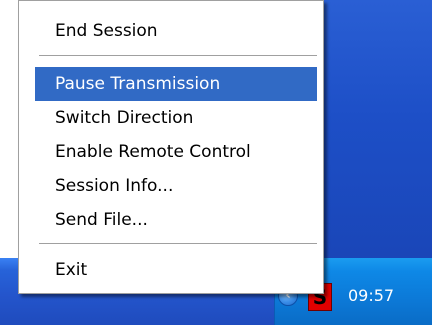 The image size is (432, 325). What do you see at coordinates (176, 152) in the screenshot?
I see `menu-item-enable-remote-control: Enable Remote Control` at bounding box center [176, 152].